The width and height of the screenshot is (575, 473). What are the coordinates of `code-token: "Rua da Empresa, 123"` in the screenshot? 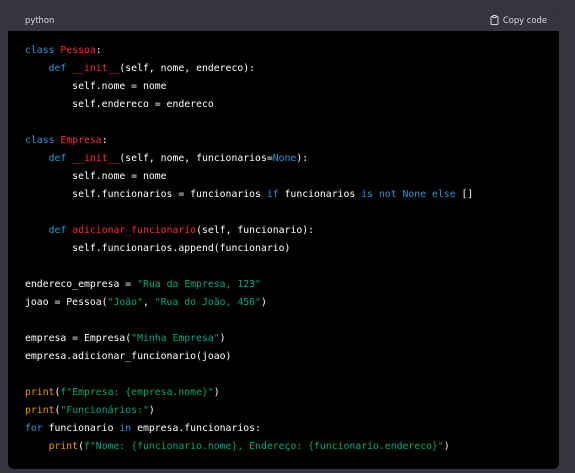 It's located at (199, 284).